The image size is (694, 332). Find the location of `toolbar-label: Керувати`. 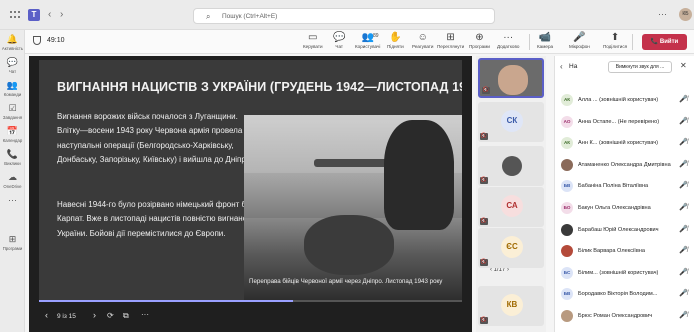

toolbar-label: Керувати is located at coordinates (313, 46).